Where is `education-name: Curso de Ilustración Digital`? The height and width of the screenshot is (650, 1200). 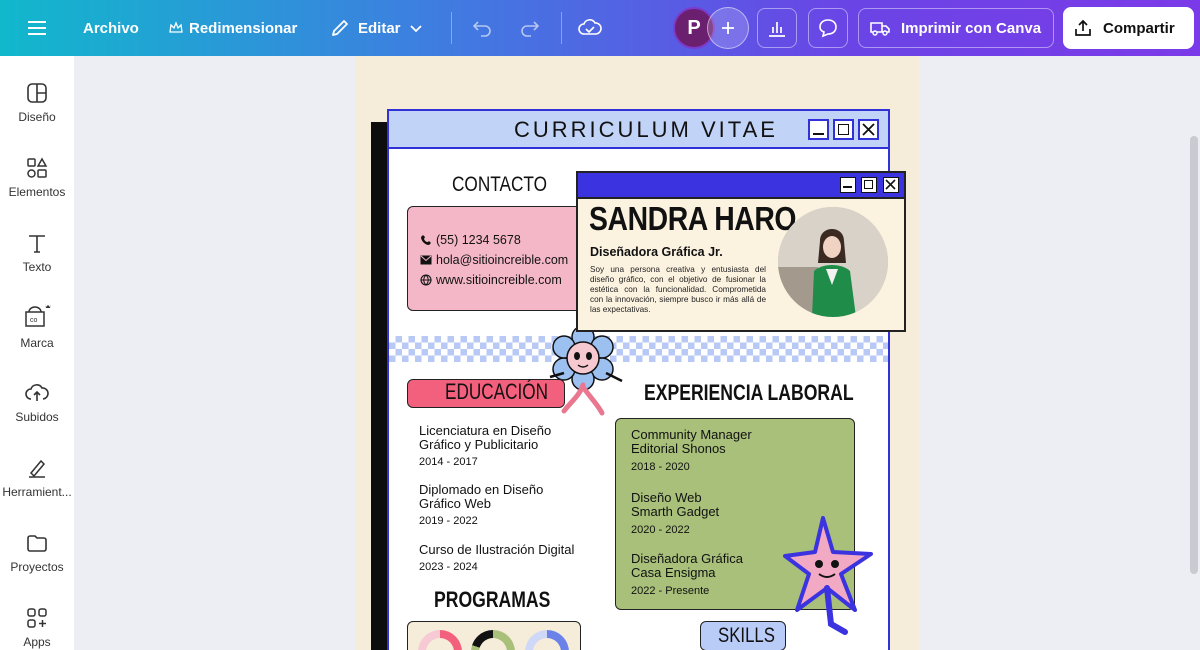 education-name: Curso de Ilustración Digital is located at coordinates (497, 549).